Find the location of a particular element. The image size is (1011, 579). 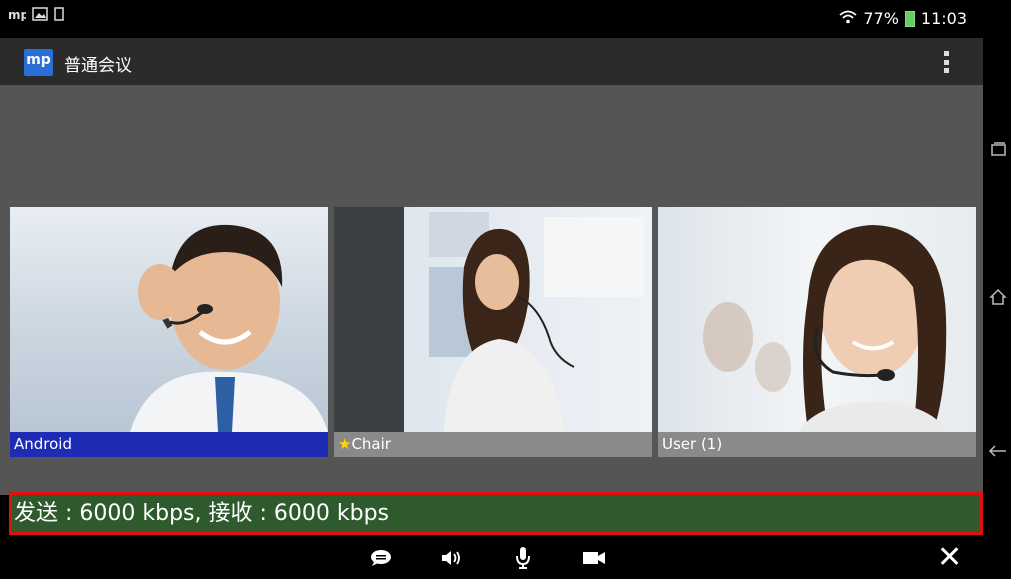

video-tile-user: User (1) is located at coordinates (817, 332).